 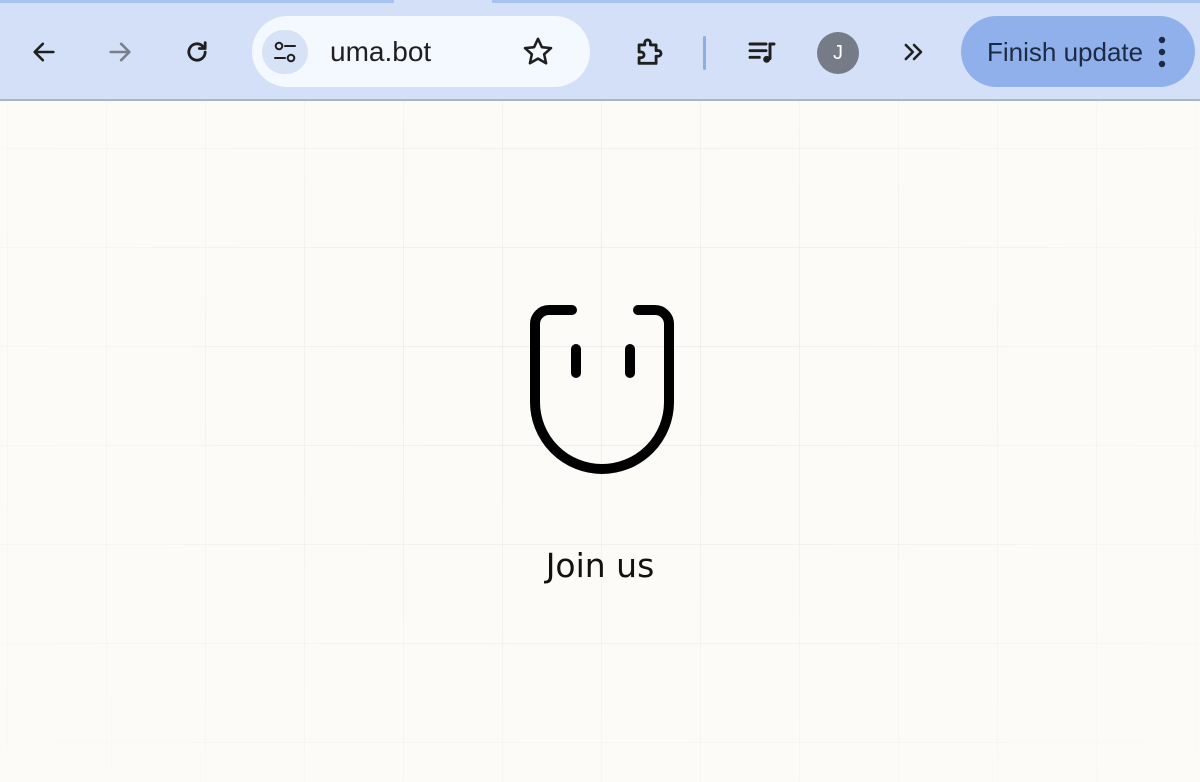 I want to click on kebab-icon, so click(x=1162, y=52).